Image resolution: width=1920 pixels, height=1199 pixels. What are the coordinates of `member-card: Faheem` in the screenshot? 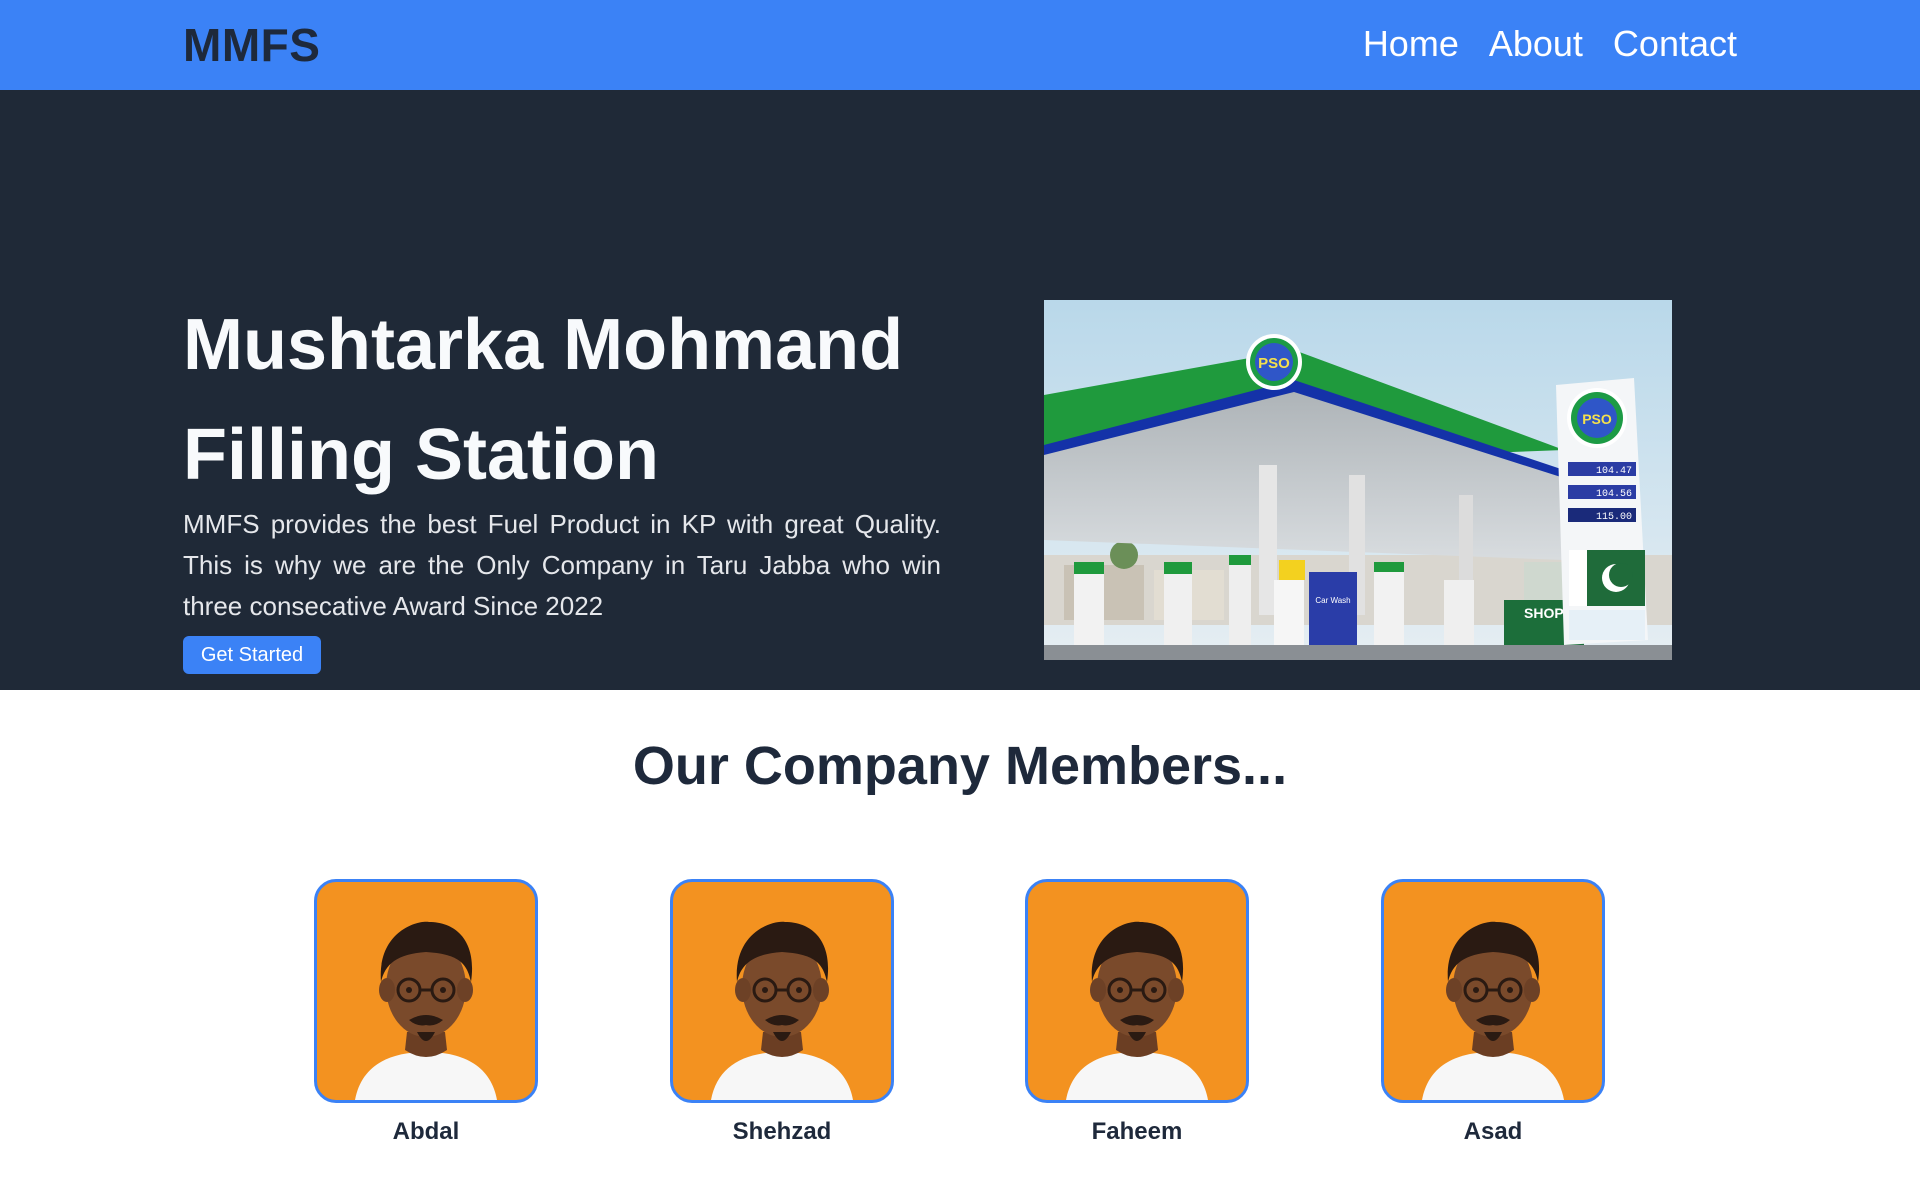 It's located at (1137, 1013).